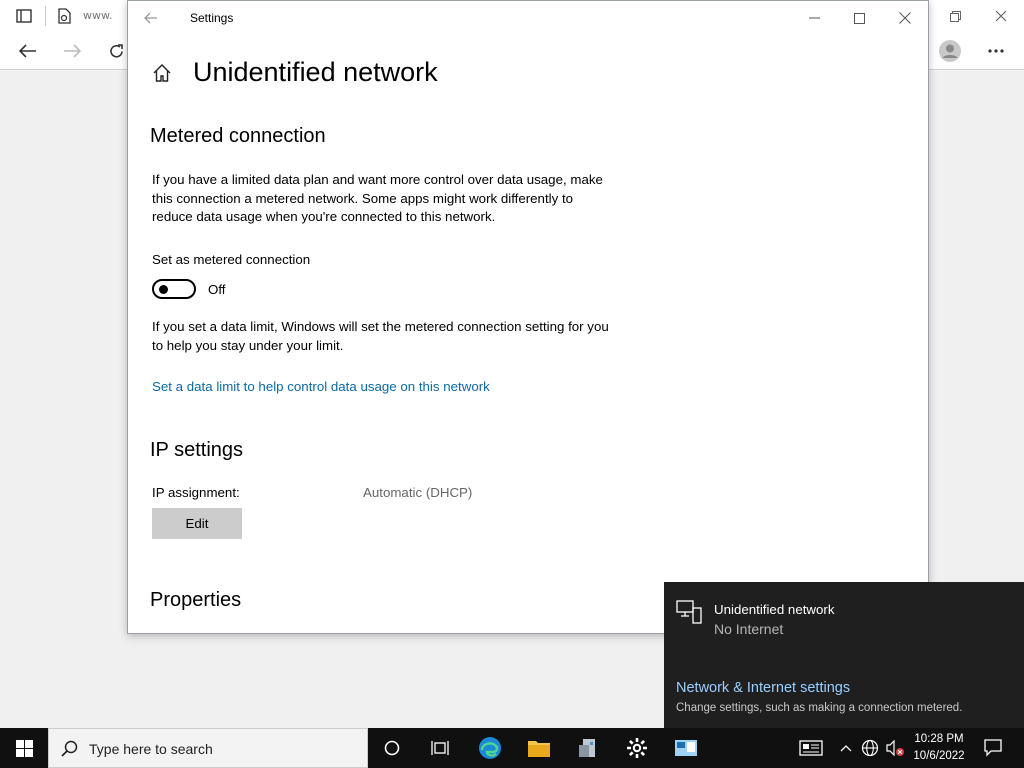 The height and width of the screenshot is (768, 1024). What do you see at coordinates (763, 688) in the screenshot?
I see `network-internet-settings-link: Network & Internet settings` at bounding box center [763, 688].